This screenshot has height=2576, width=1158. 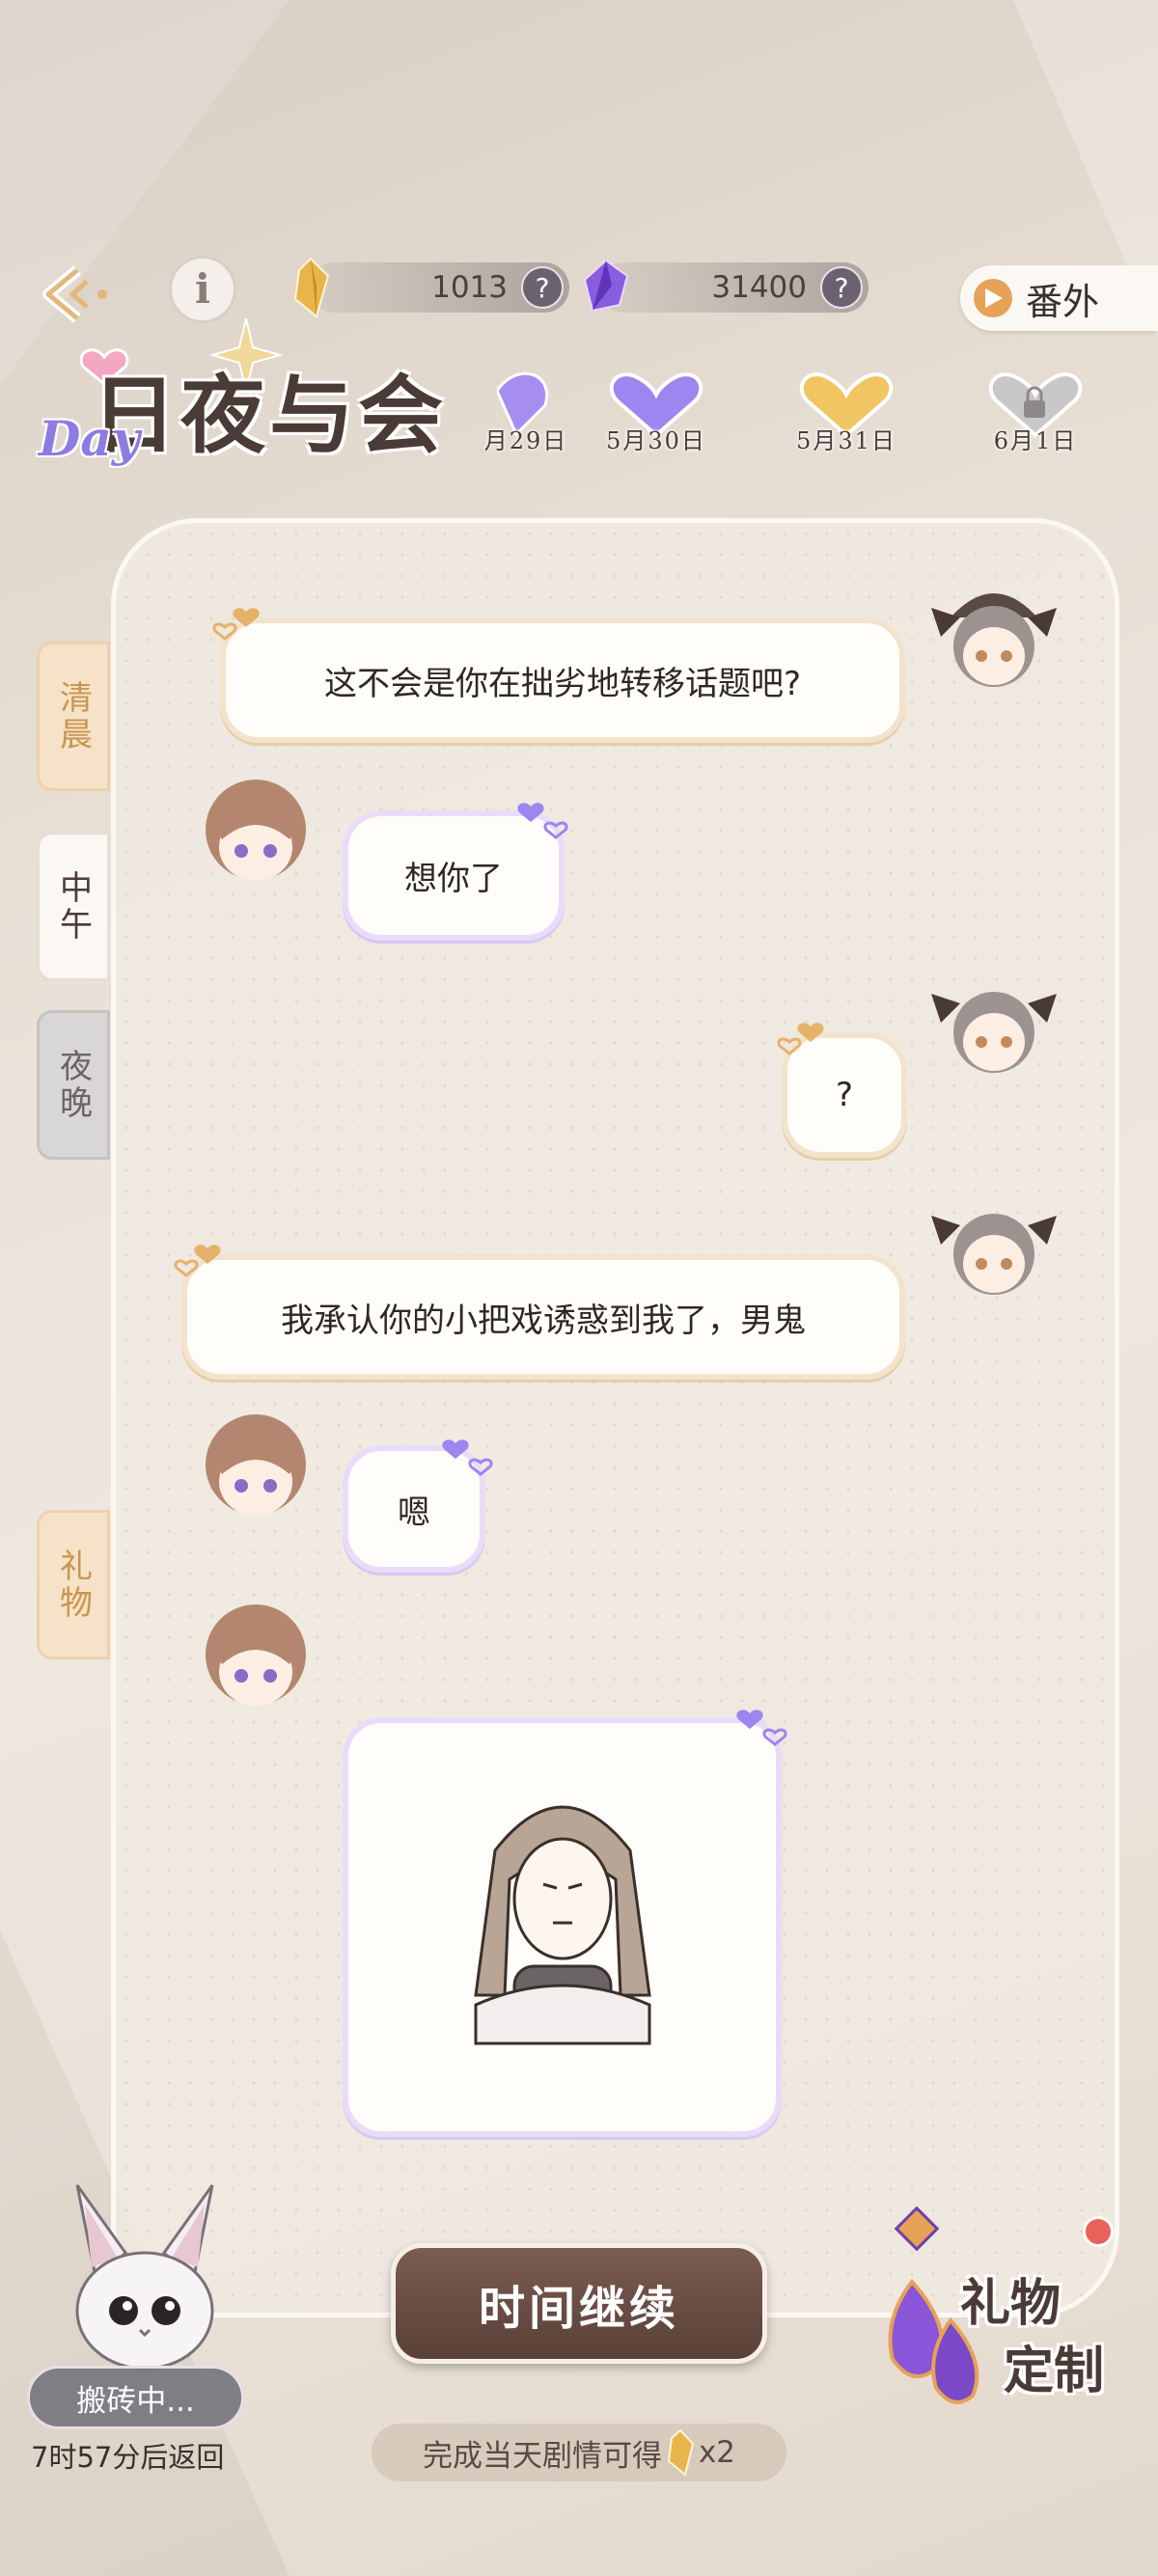 What do you see at coordinates (844, 1095) in the screenshot?
I see `message-text: ?` at bounding box center [844, 1095].